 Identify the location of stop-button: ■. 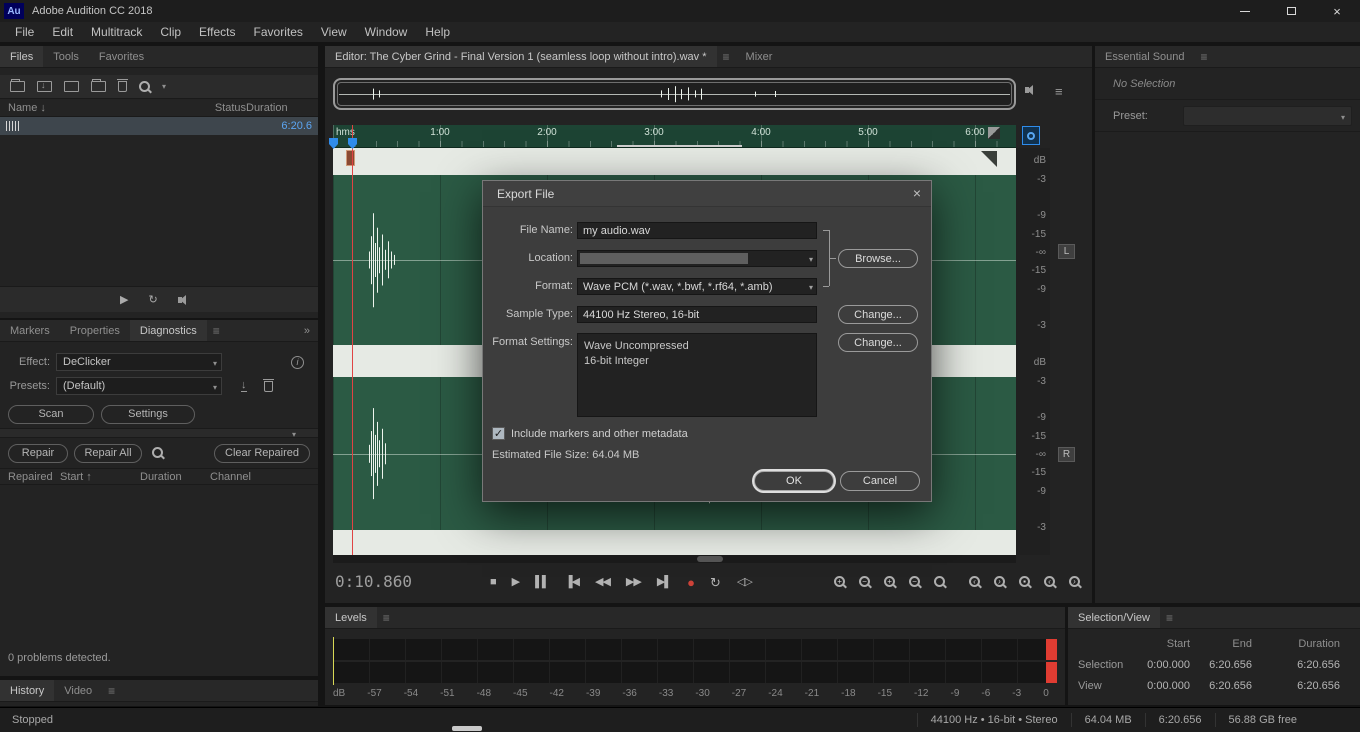
(493, 582).